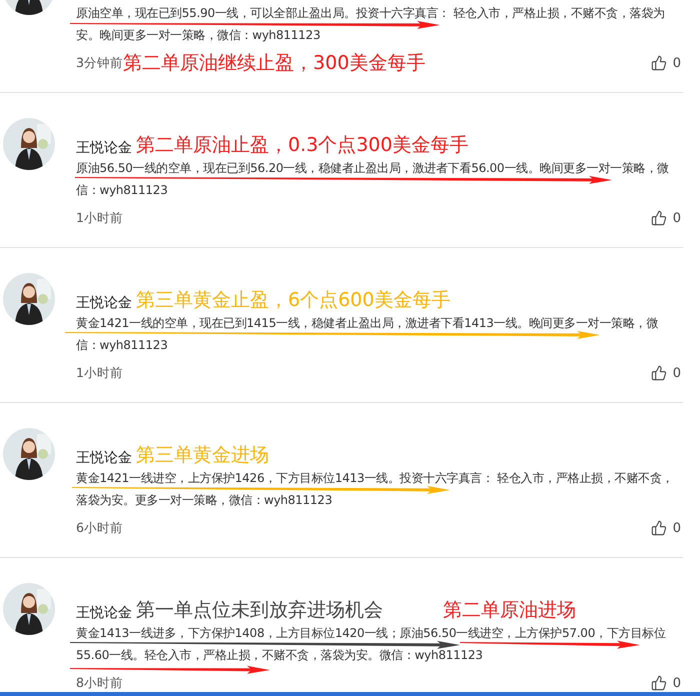 The image size is (700, 696). What do you see at coordinates (100, 528) in the screenshot?
I see `post-time: 6小时前` at bounding box center [100, 528].